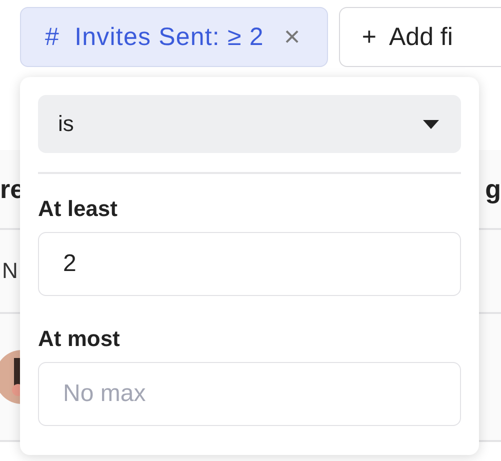 The height and width of the screenshot is (461, 501). What do you see at coordinates (154, 37) in the screenshot?
I see `filter-label: # Invites Sent: ≥ 2` at bounding box center [154, 37].